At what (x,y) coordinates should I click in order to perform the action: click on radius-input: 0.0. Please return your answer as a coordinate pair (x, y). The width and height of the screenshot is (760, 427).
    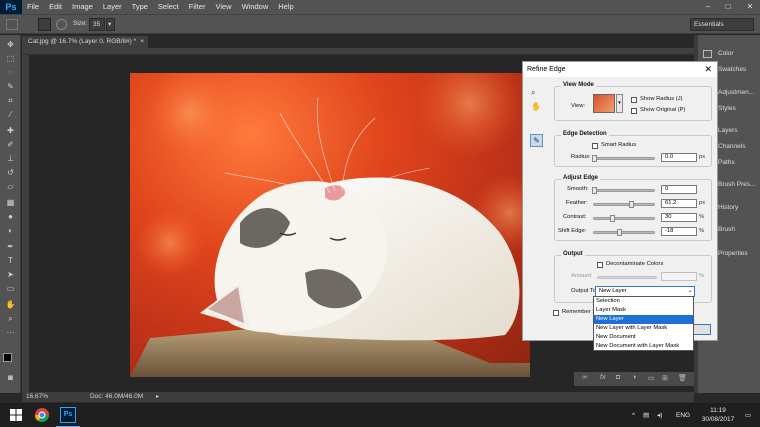
    Looking at the image, I should click on (679, 157).